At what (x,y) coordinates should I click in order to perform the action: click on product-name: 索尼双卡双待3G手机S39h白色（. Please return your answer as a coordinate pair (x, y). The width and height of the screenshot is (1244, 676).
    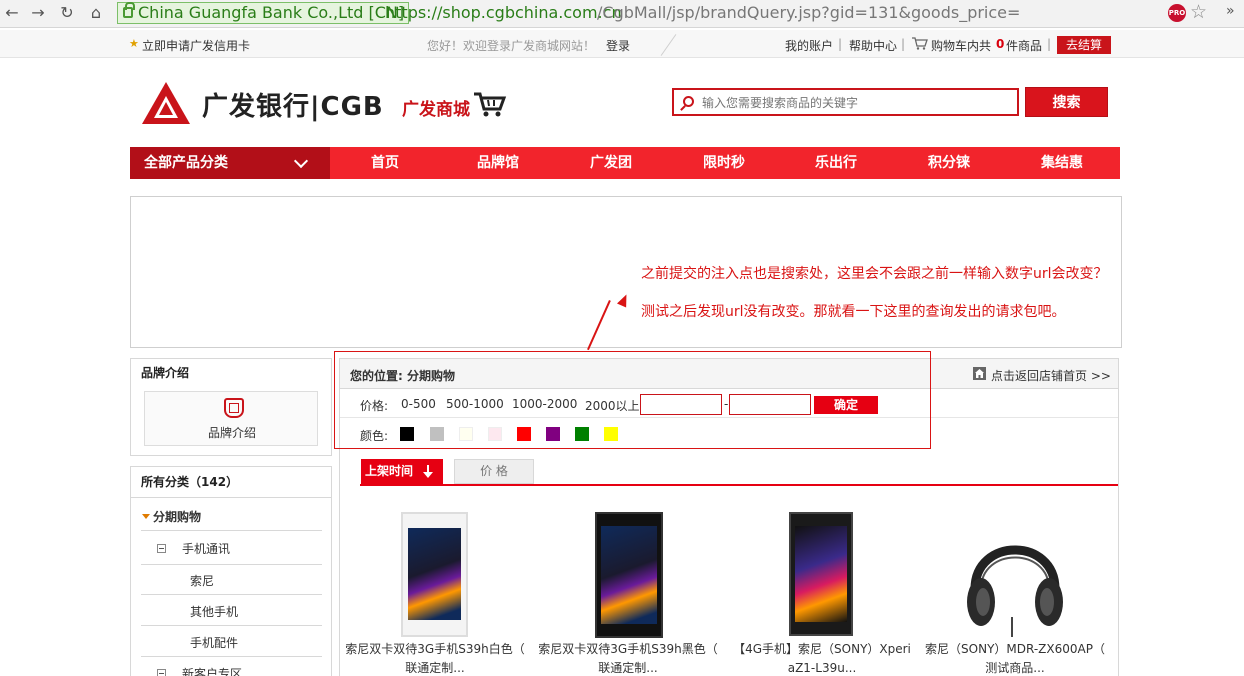
    Looking at the image, I should click on (435, 649).